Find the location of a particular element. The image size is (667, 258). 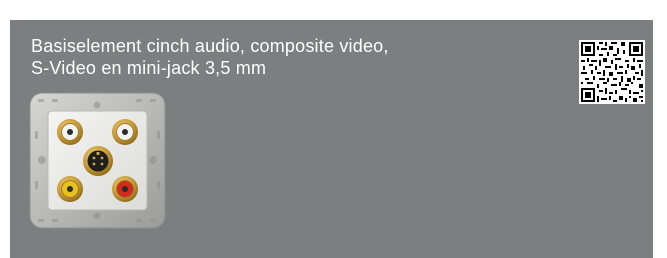

cinch-white-left is located at coordinates (70, 132).